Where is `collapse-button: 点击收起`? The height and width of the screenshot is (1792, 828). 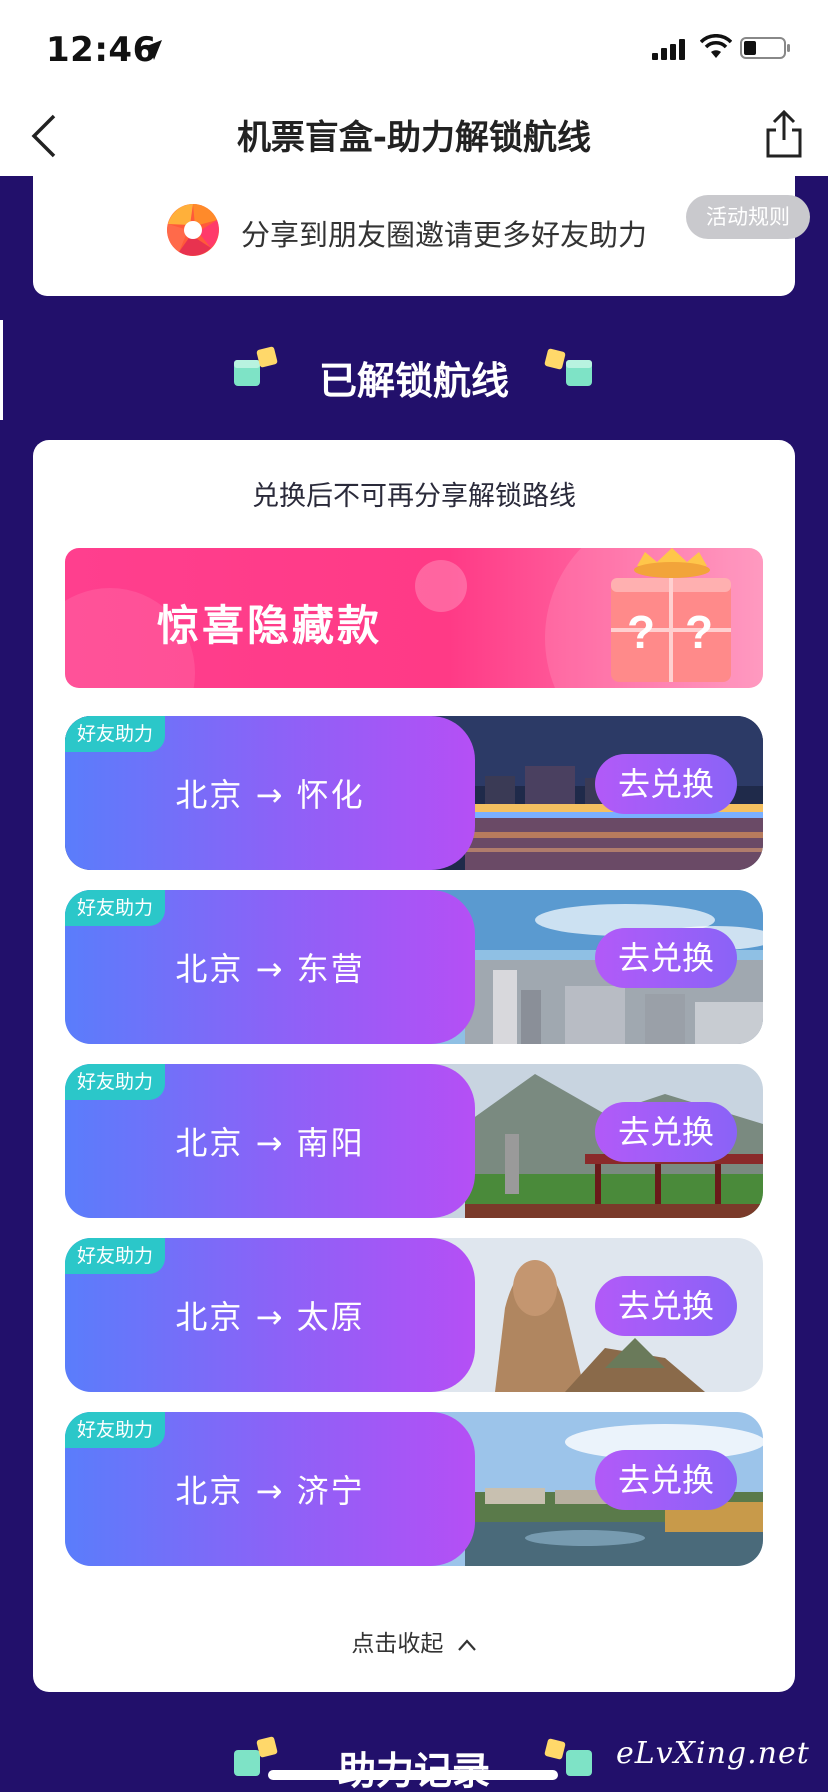 collapse-button: 点击收起 is located at coordinates (414, 1641).